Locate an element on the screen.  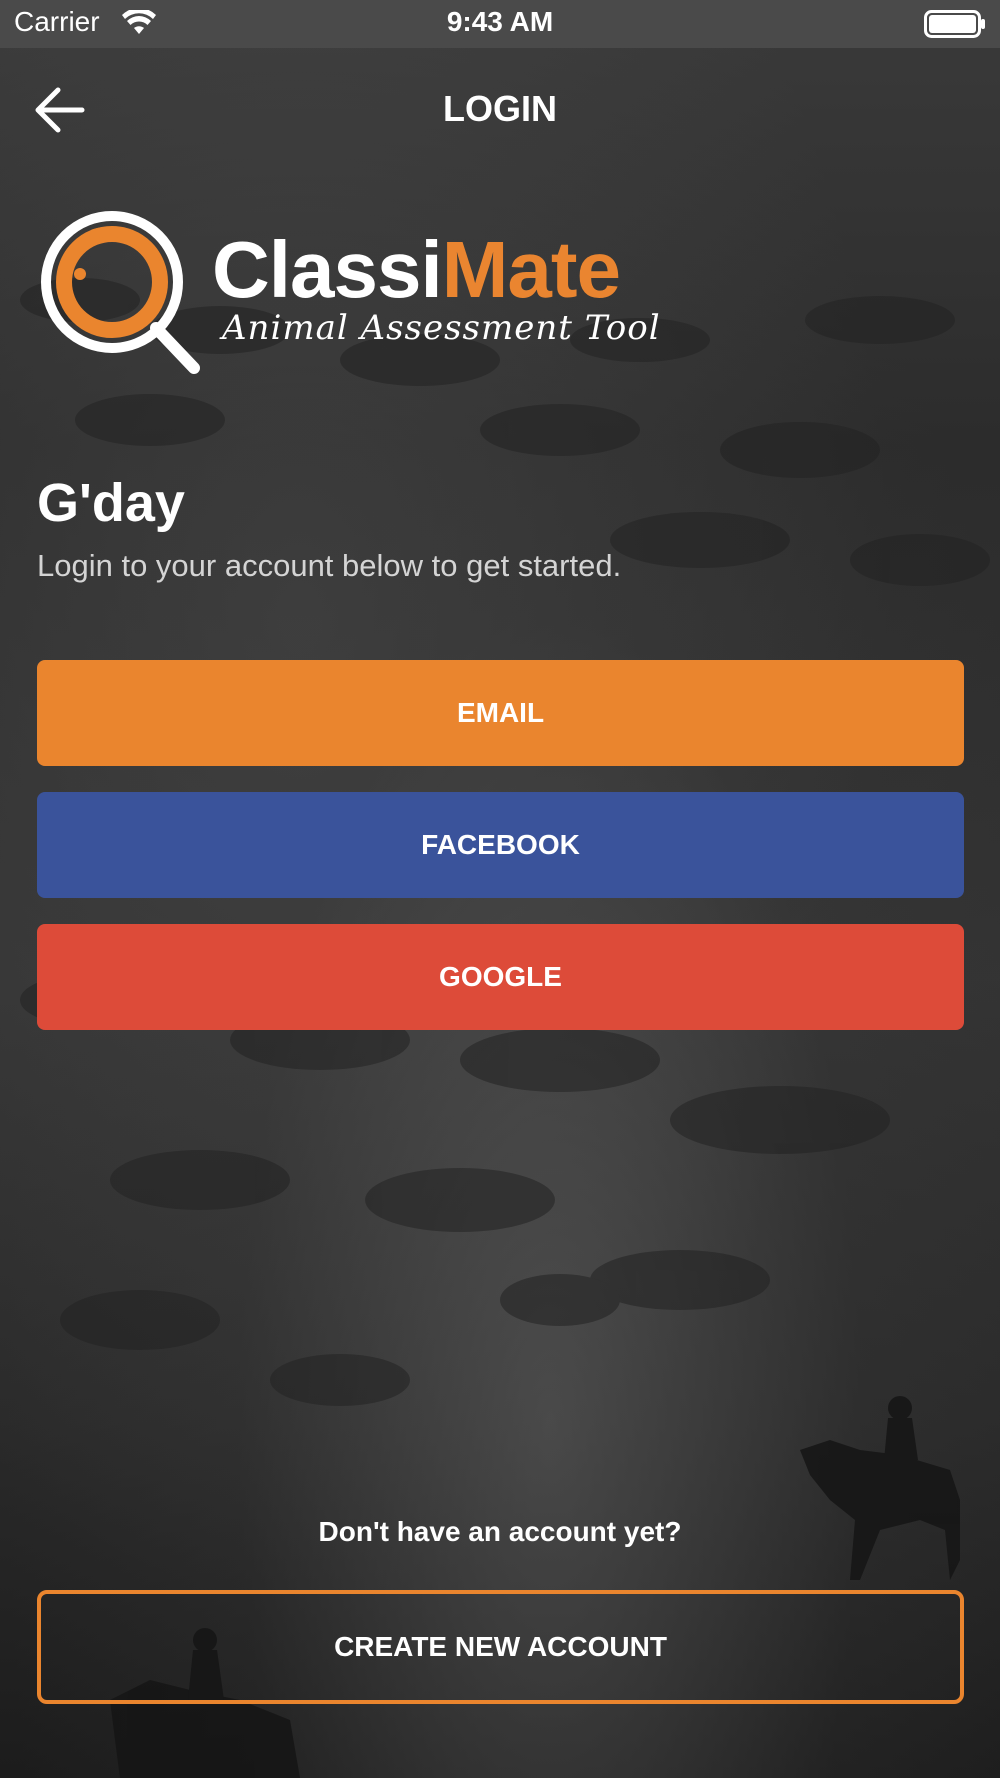
status-bar: Carrier 9:43 AM is located at coordinates (500, 24).